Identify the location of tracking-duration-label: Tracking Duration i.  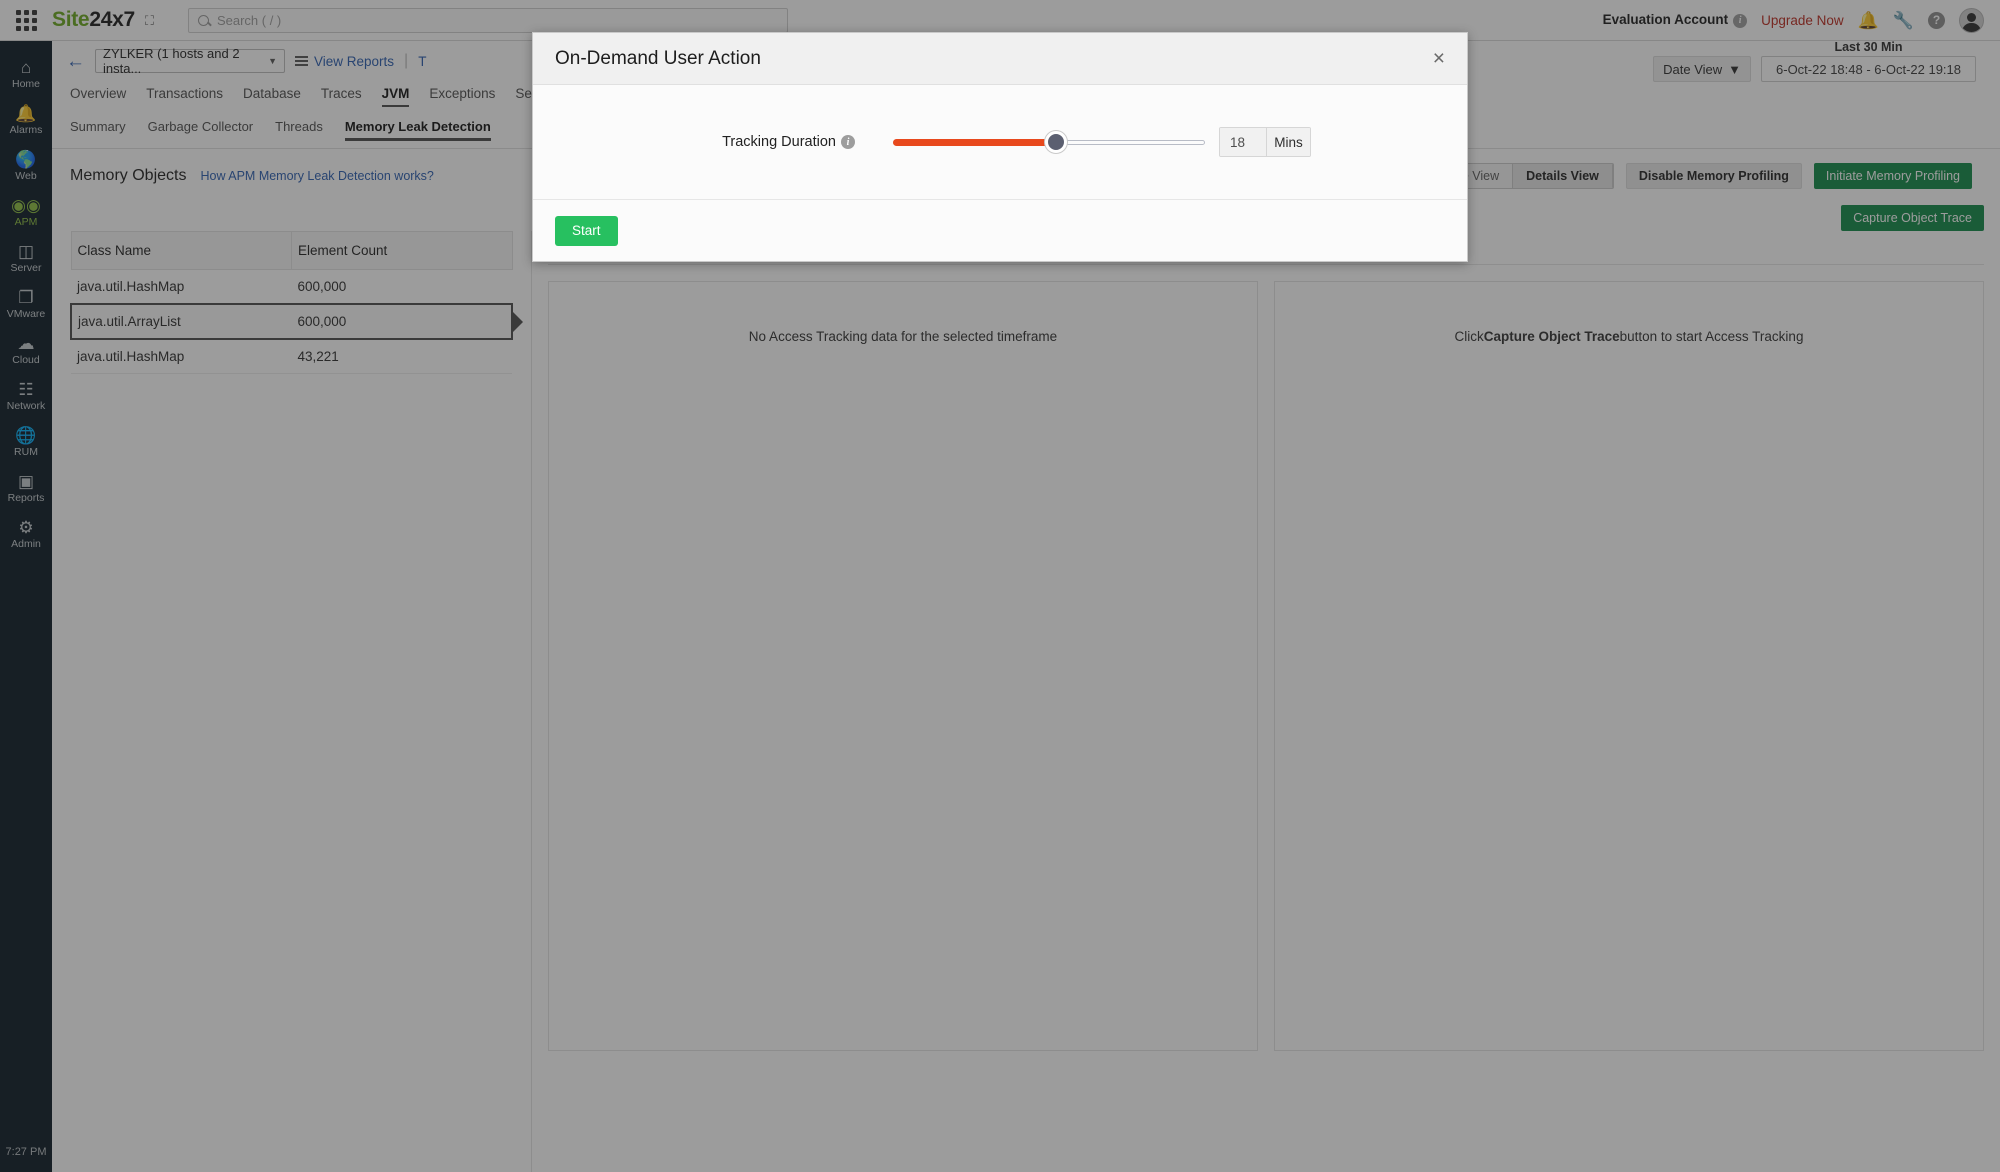
(705, 142).